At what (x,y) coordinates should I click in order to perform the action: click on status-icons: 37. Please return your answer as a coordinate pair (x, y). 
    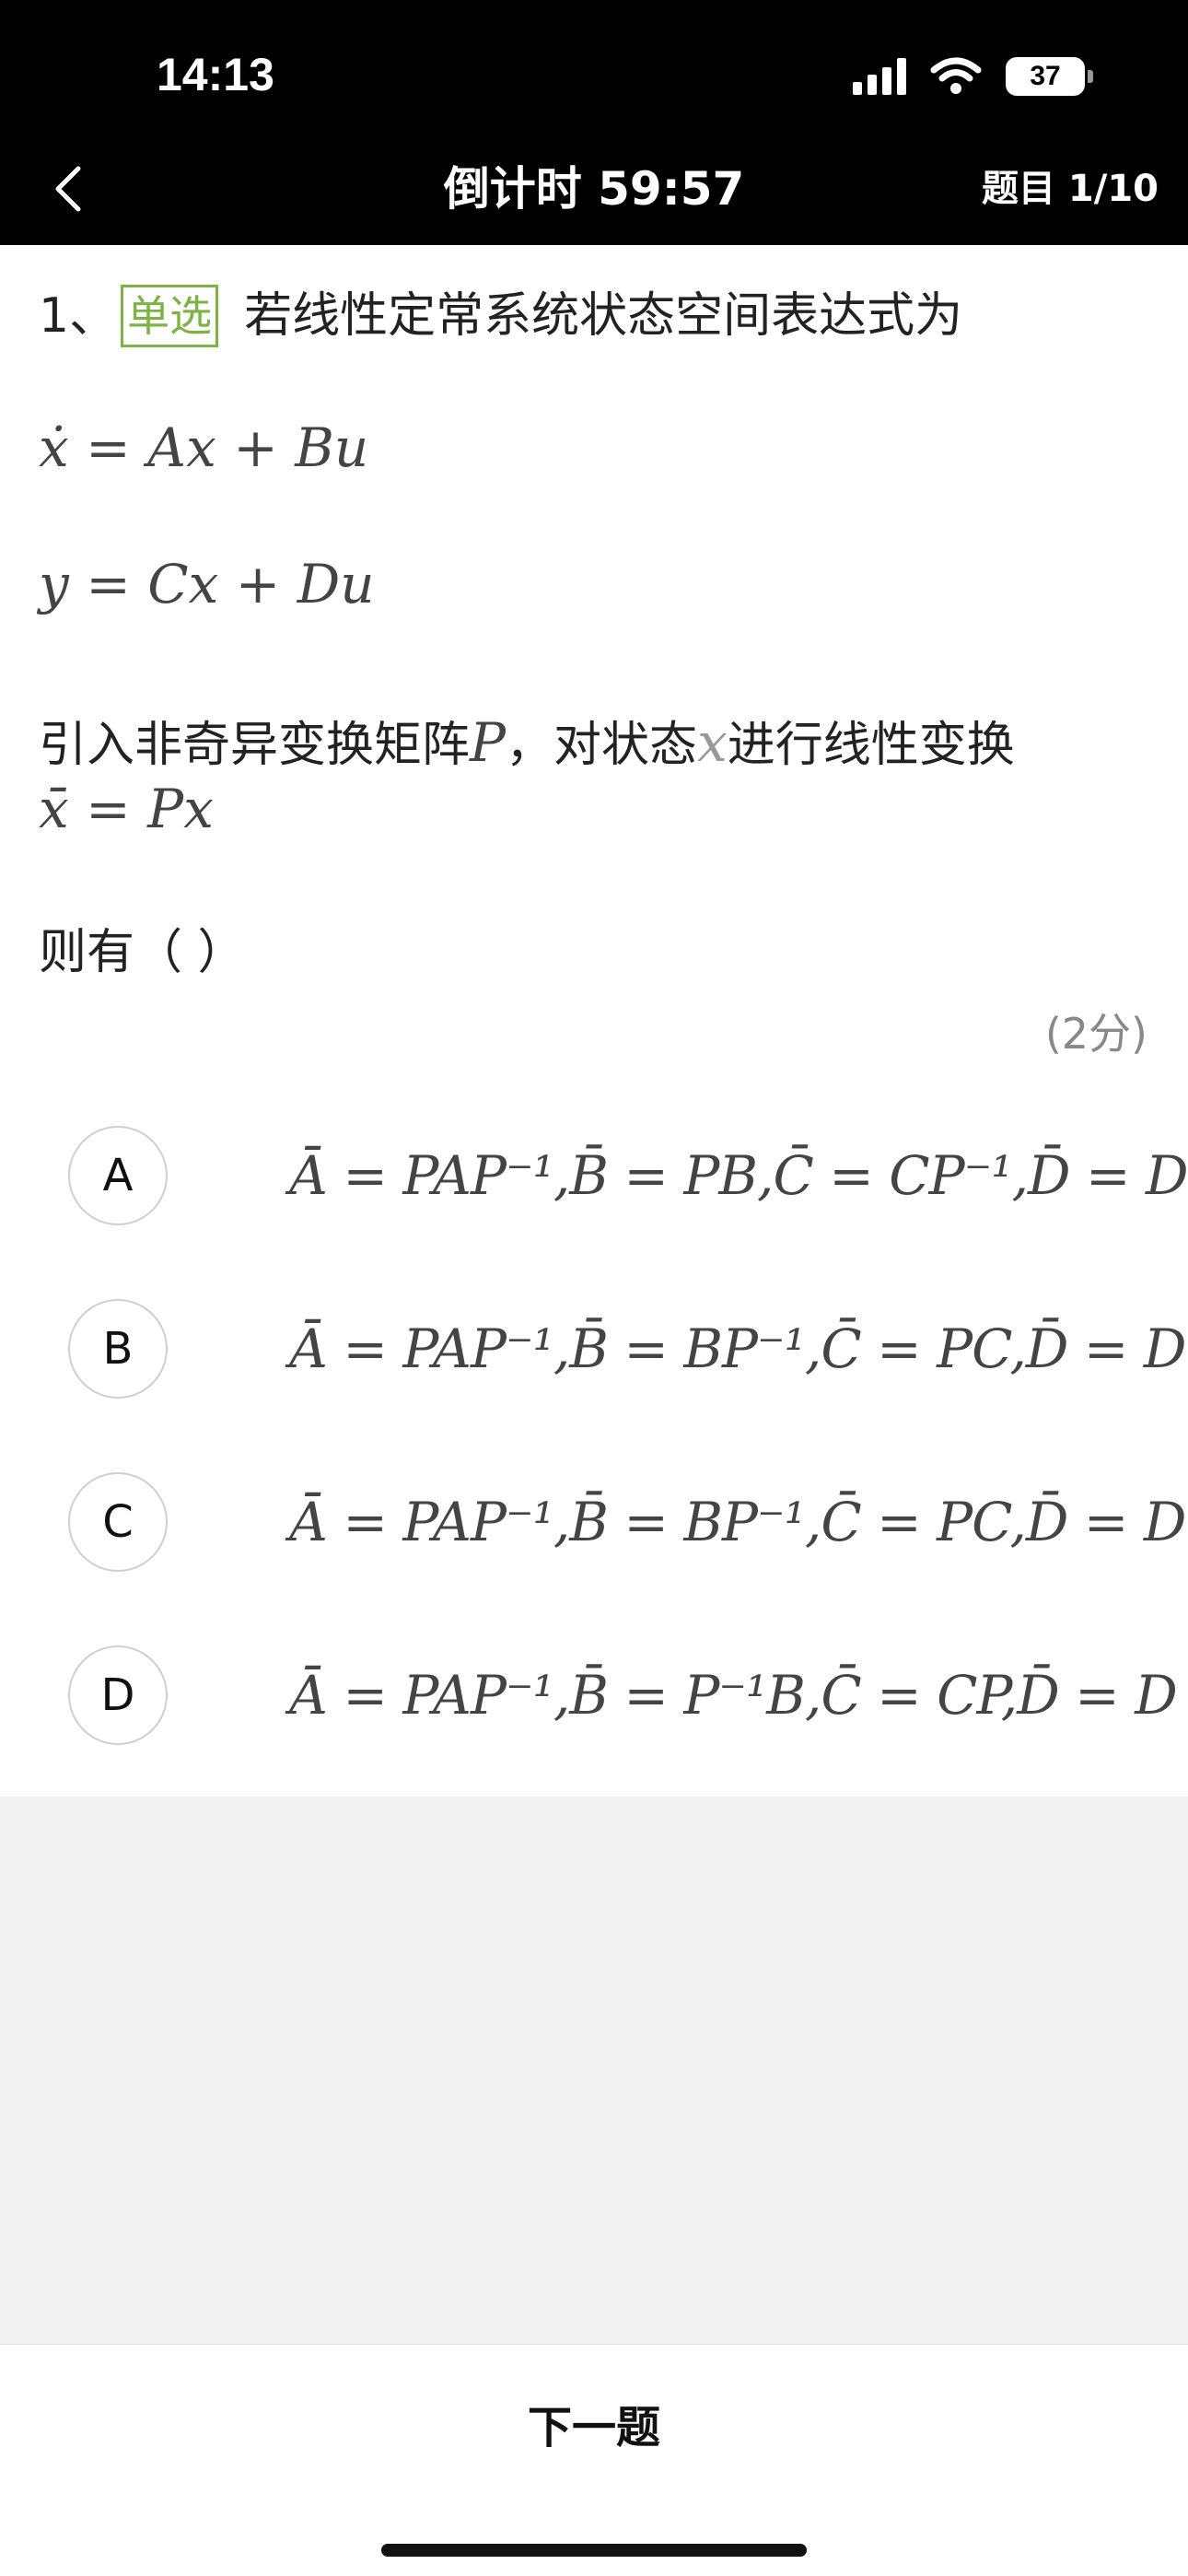
    Looking at the image, I should click on (973, 76).